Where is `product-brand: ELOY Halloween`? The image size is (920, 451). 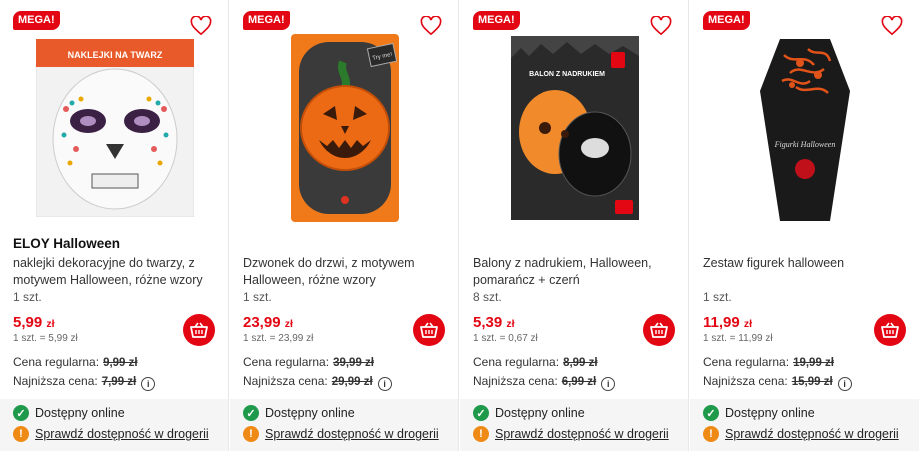 product-brand: ELOY Halloween is located at coordinates (66, 243).